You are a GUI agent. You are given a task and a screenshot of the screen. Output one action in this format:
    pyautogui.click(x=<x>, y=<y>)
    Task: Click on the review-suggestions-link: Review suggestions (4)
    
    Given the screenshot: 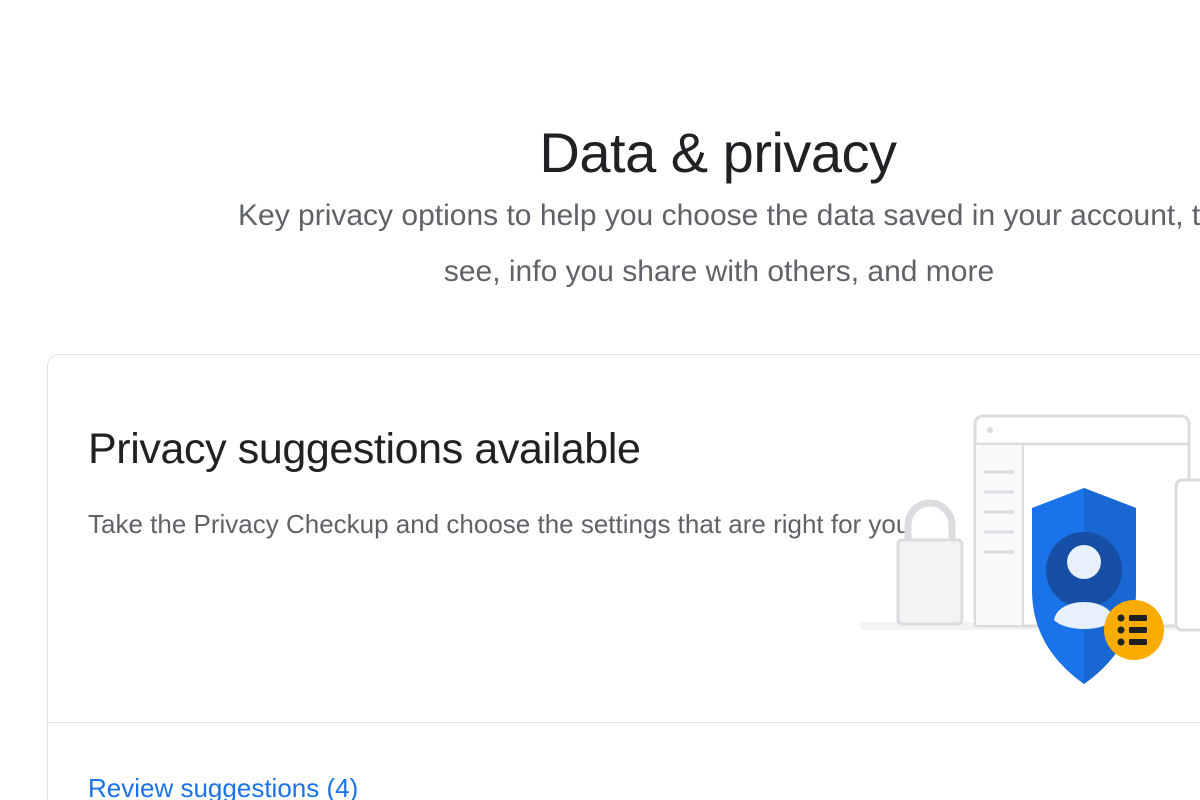 What is the action you would take?
    pyautogui.click(x=223, y=786)
    